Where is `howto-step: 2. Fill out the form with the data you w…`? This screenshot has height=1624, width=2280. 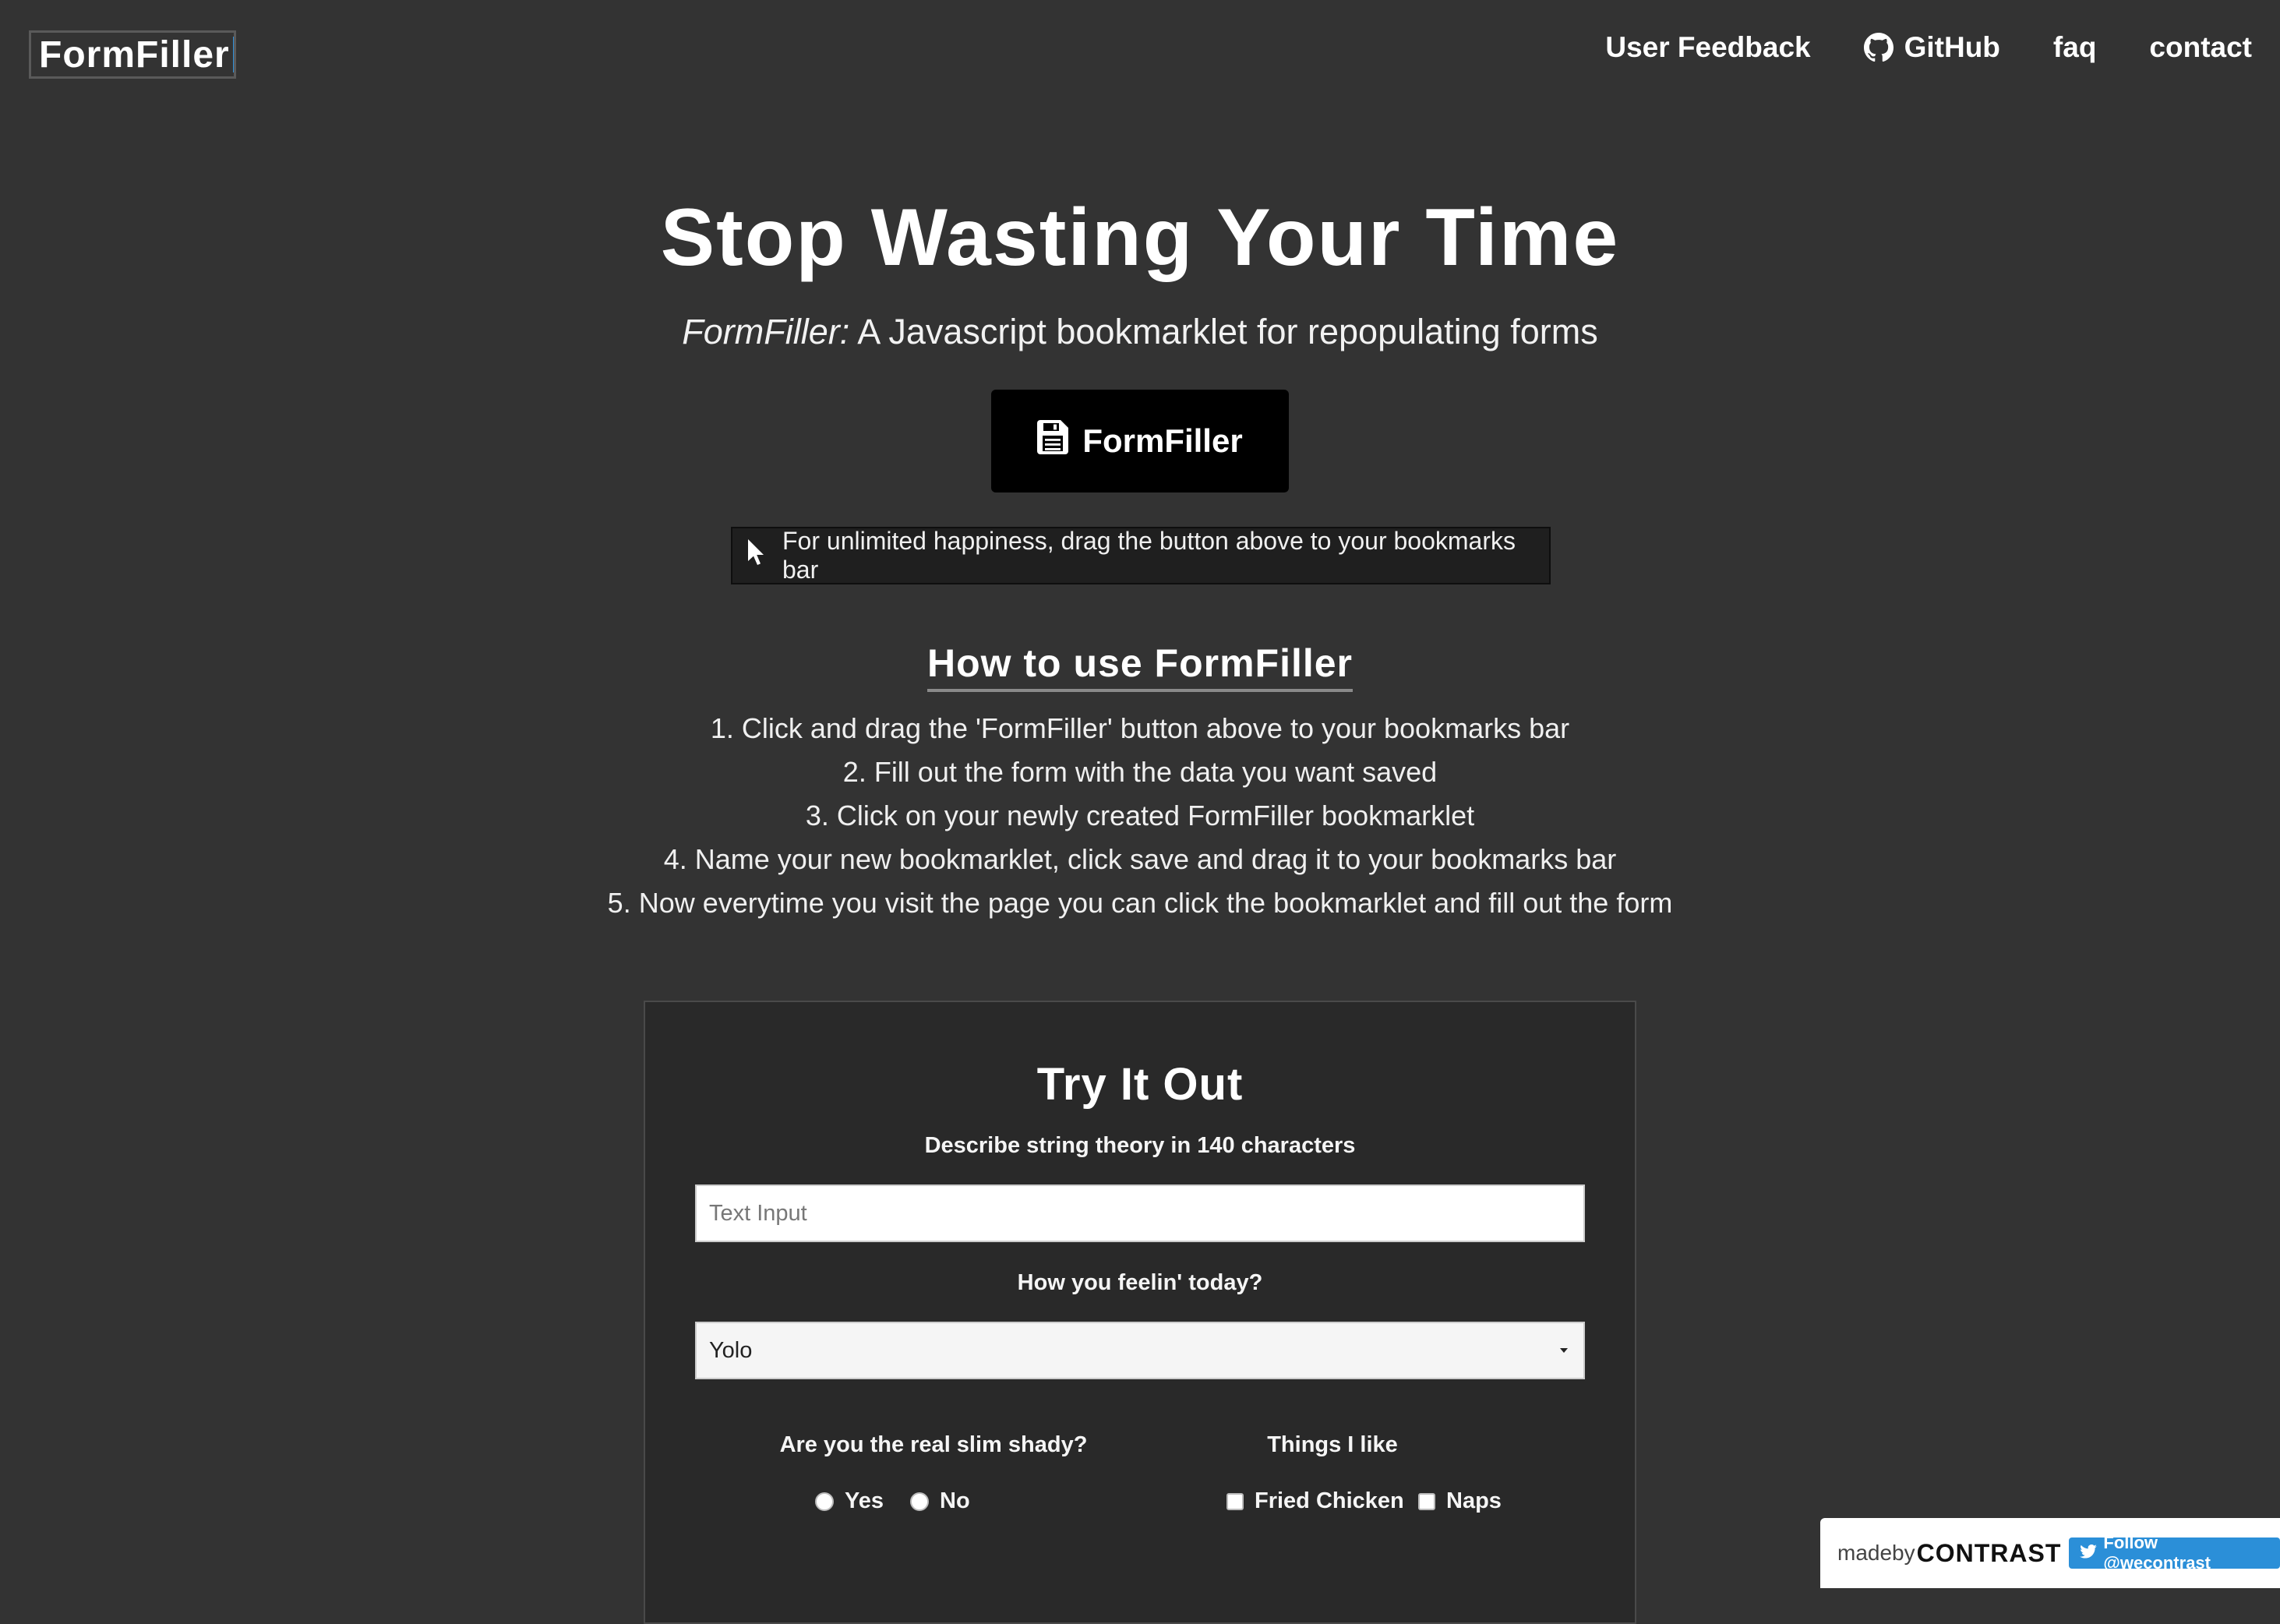 howto-step: 2. Fill out the form with the data you w… is located at coordinates (1140, 772).